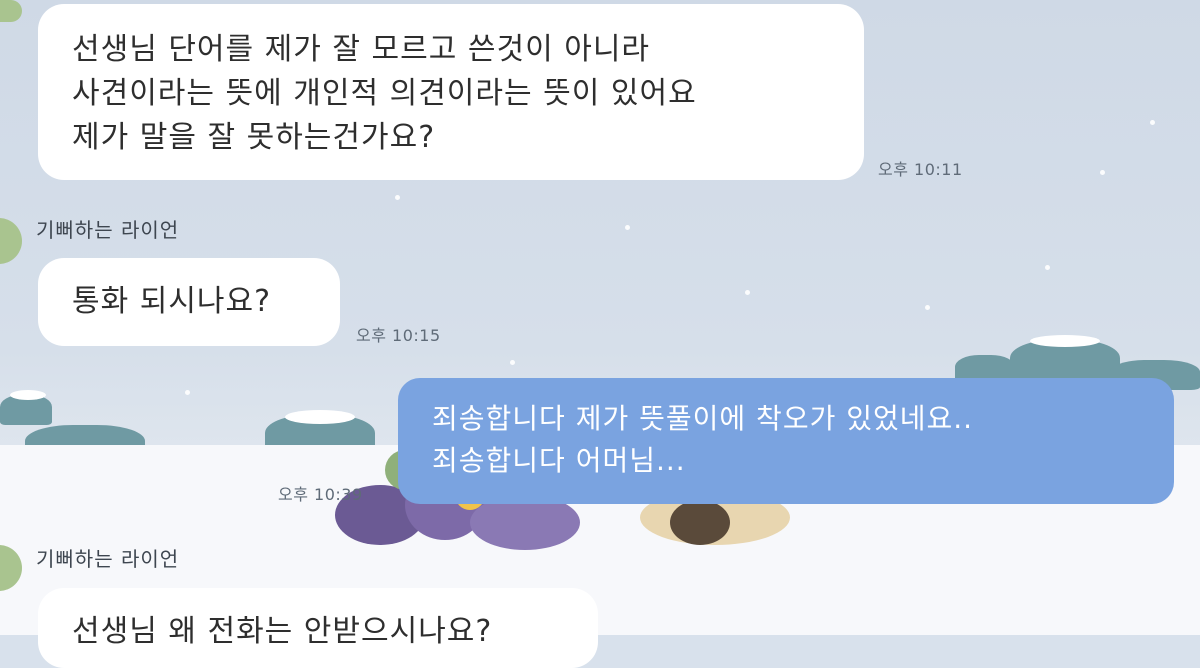 This screenshot has width=1200, height=668. I want to click on message-line: 제가 말을 잘 못하는건가요?, so click(254, 137).